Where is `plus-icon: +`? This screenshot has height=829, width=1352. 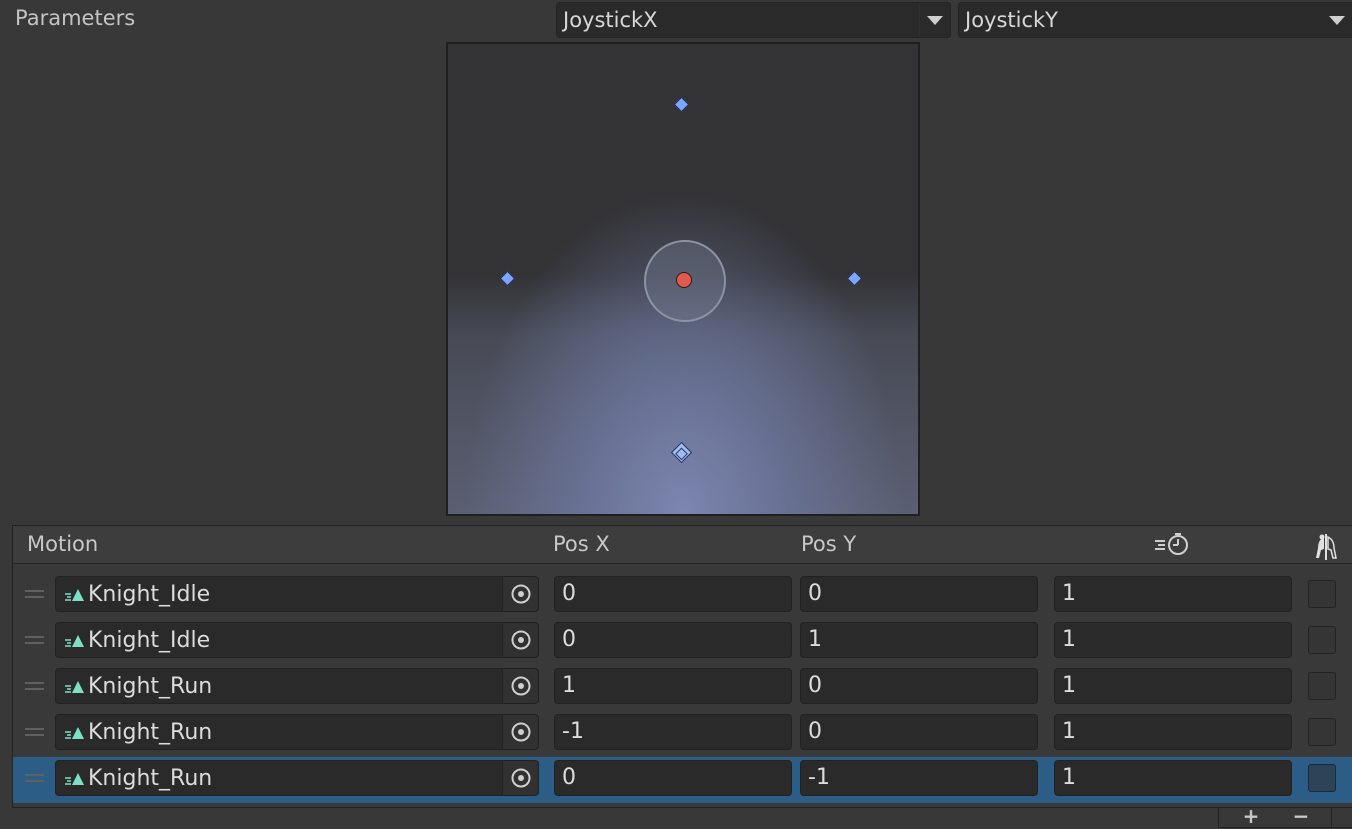
plus-icon: + is located at coordinates (1251, 817).